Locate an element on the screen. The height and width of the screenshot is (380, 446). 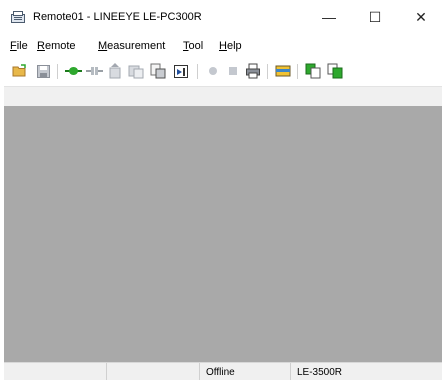
save-icon is located at coordinates (43, 71).